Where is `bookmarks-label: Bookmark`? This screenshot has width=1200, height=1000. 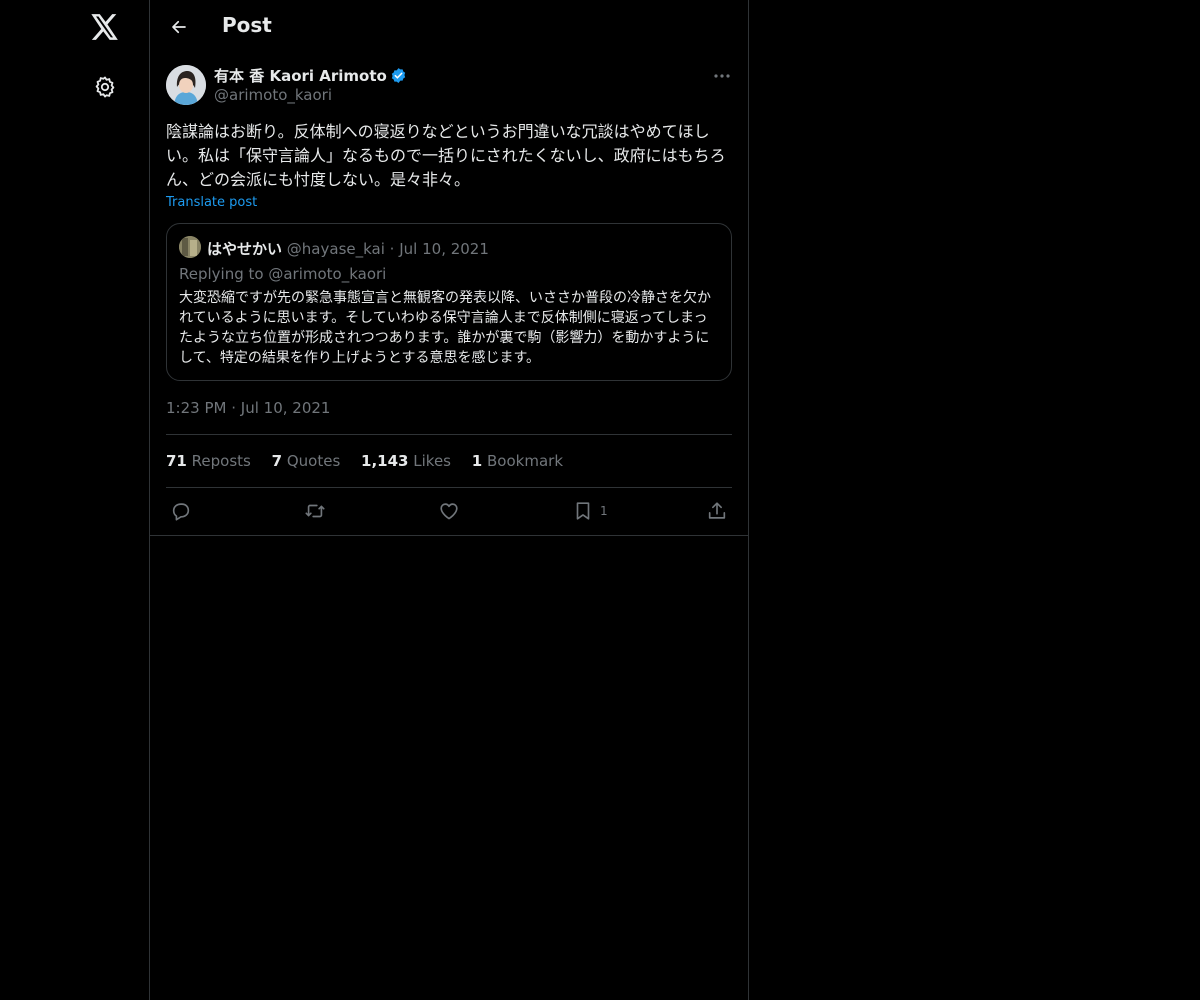
bookmarks-label: Bookmark is located at coordinates (525, 461).